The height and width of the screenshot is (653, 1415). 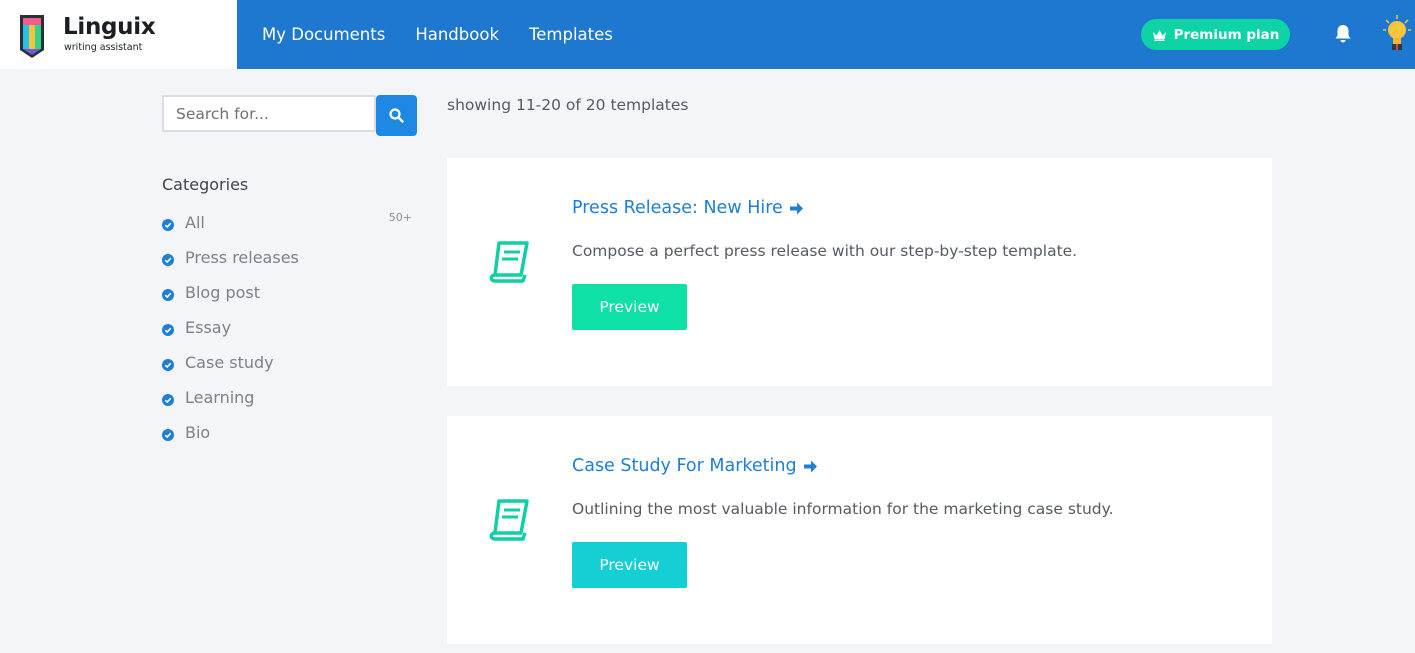 I want to click on nav-my-documents: My Documents, so click(x=323, y=34).